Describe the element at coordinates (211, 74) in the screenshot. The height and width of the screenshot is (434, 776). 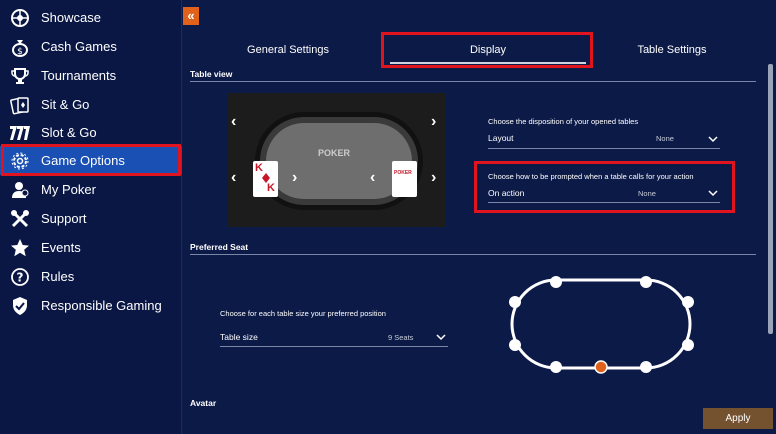
I see `section-title-table-view: Table view` at that location.